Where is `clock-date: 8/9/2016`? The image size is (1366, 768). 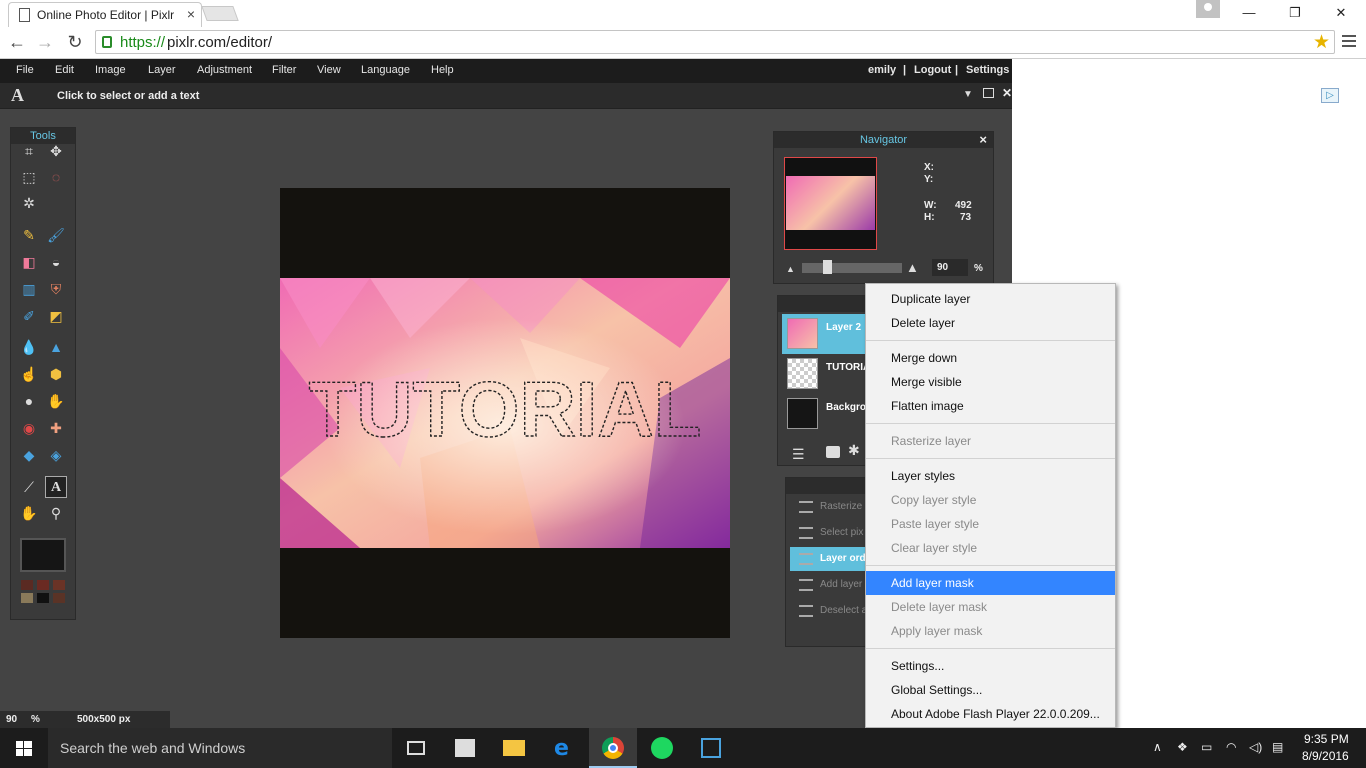
clock-date: 8/9/2016 is located at coordinates (1325, 756).